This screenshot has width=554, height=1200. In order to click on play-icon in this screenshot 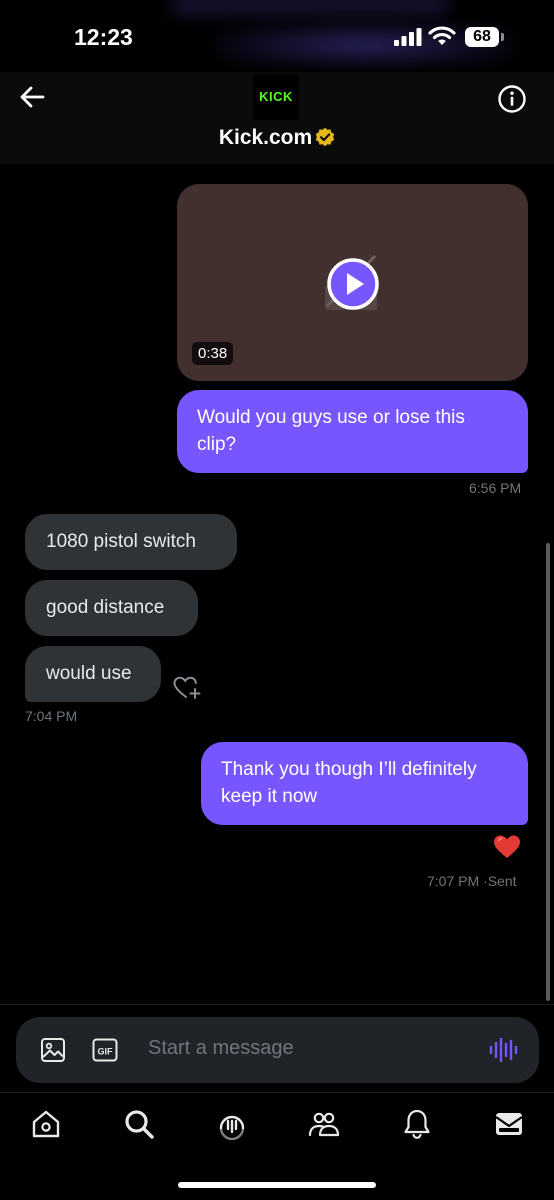, I will do `click(353, 284)`.